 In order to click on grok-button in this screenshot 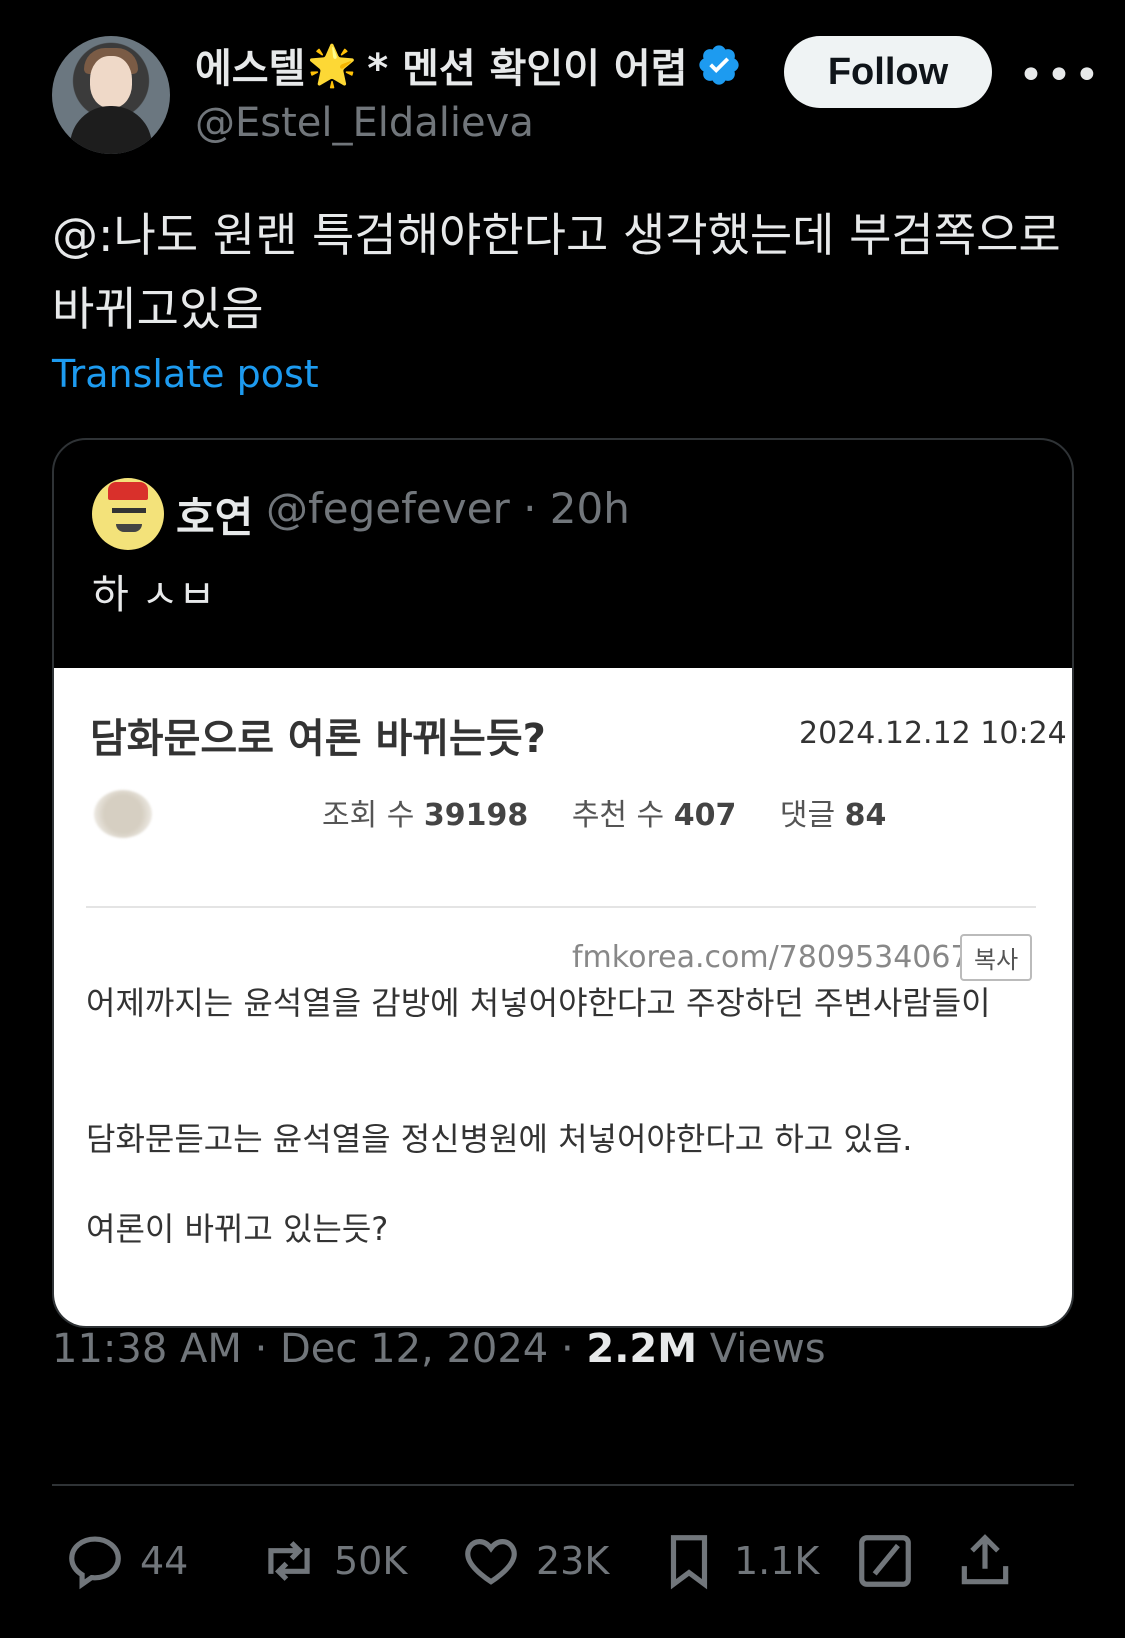, I will do `click(892, 1561)`.